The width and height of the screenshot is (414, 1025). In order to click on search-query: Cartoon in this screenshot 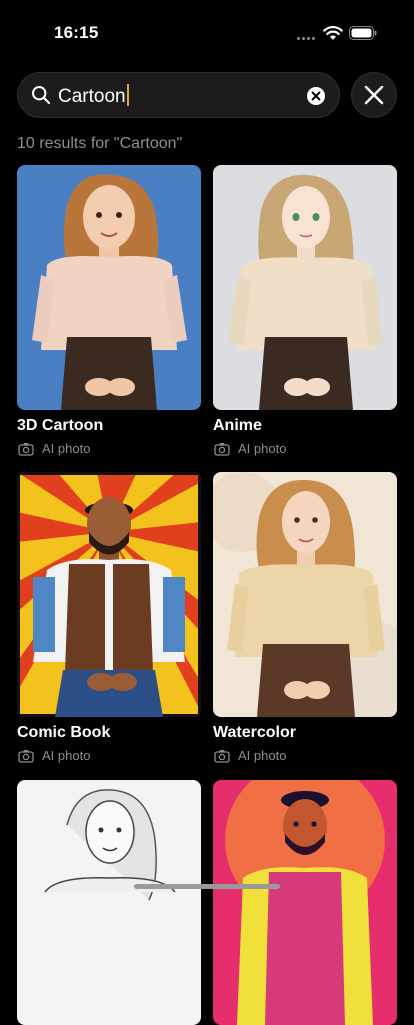, I will do `click(92, 96)`.